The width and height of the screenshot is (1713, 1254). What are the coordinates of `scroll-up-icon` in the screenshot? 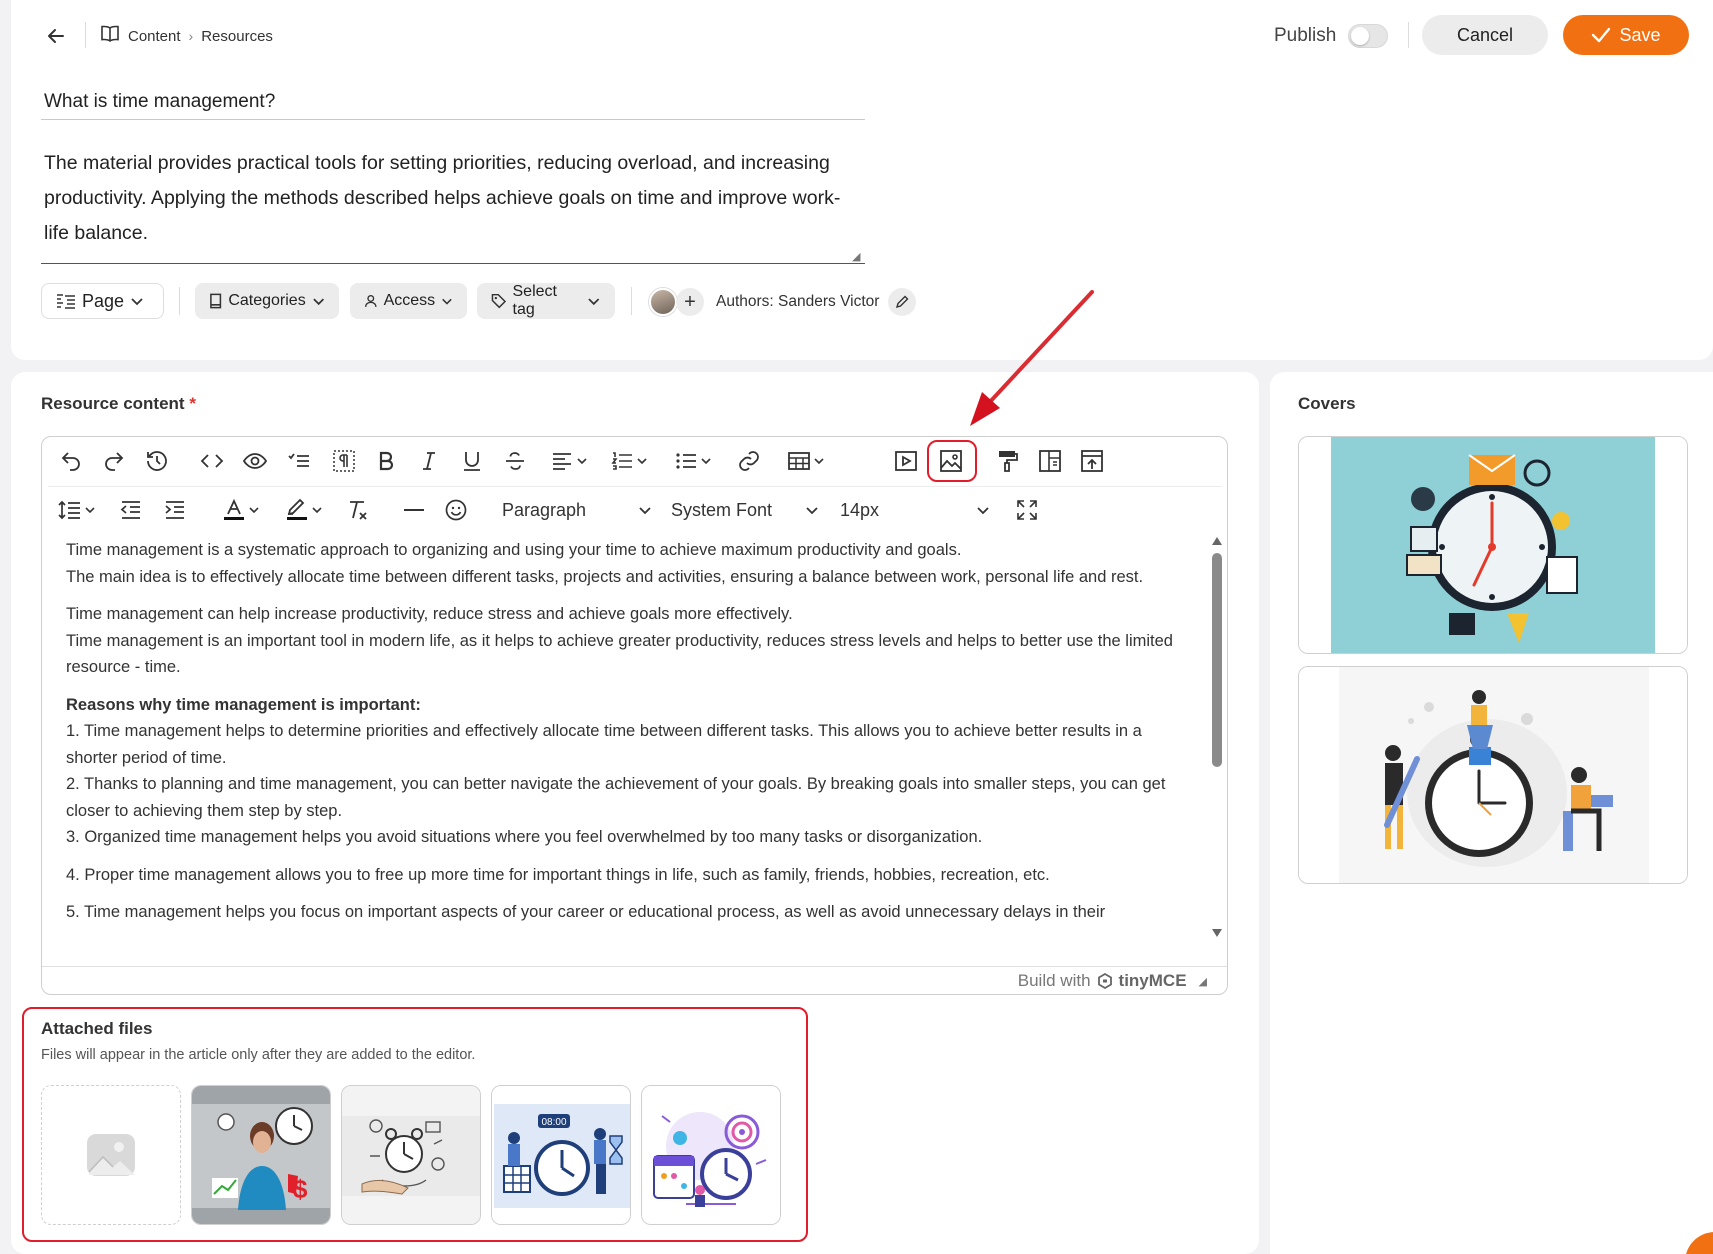 It's located at (1217, 541).